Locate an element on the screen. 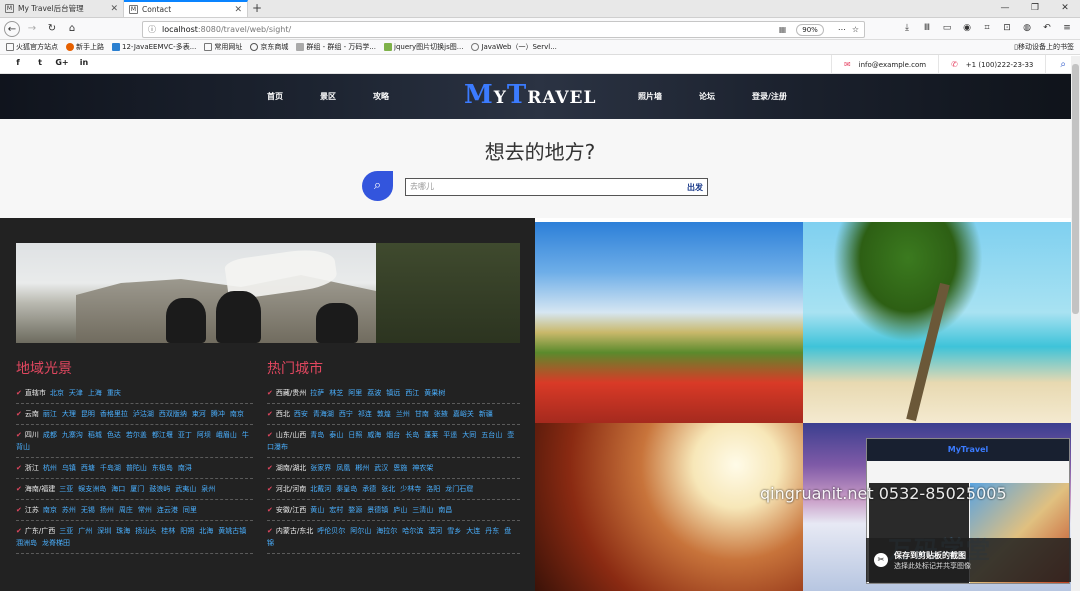  city-link: 重庆 is located at coordinates (114, 393).